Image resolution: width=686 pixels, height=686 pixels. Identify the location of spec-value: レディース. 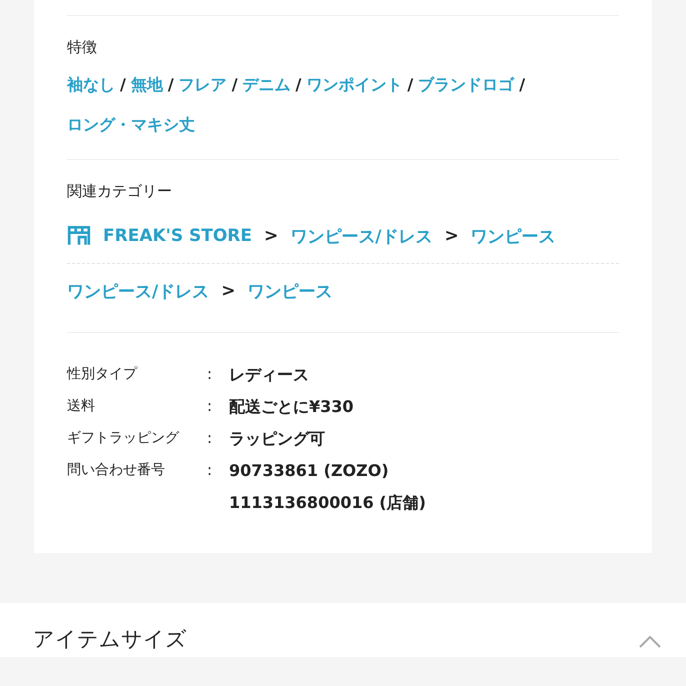
(269, 375).